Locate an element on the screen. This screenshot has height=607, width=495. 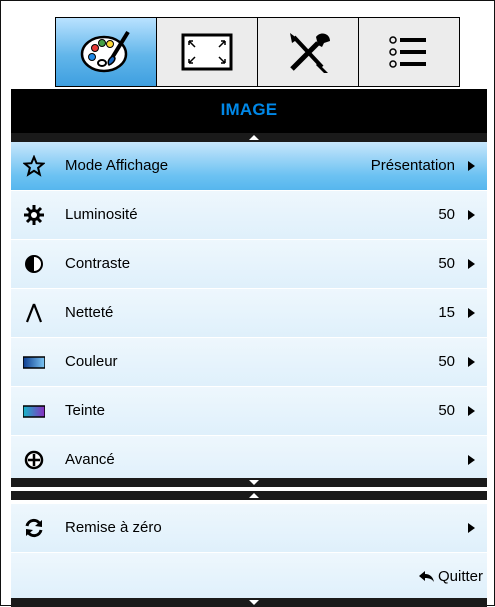
scroll-up-indicator is located at coordinates (249, 137).